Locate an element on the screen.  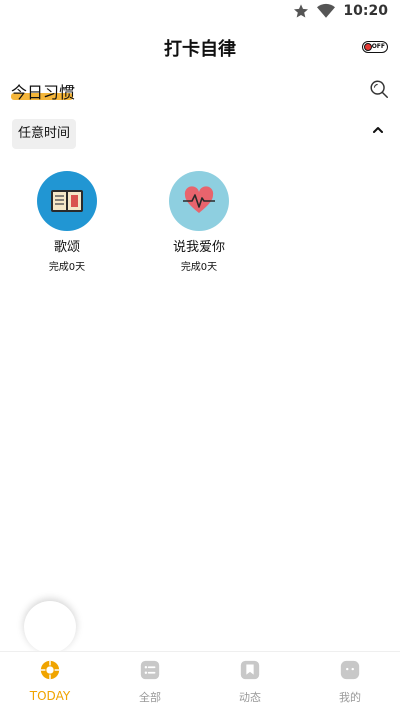
page-title: 打卡自律 is located at coordinates (200, 49).